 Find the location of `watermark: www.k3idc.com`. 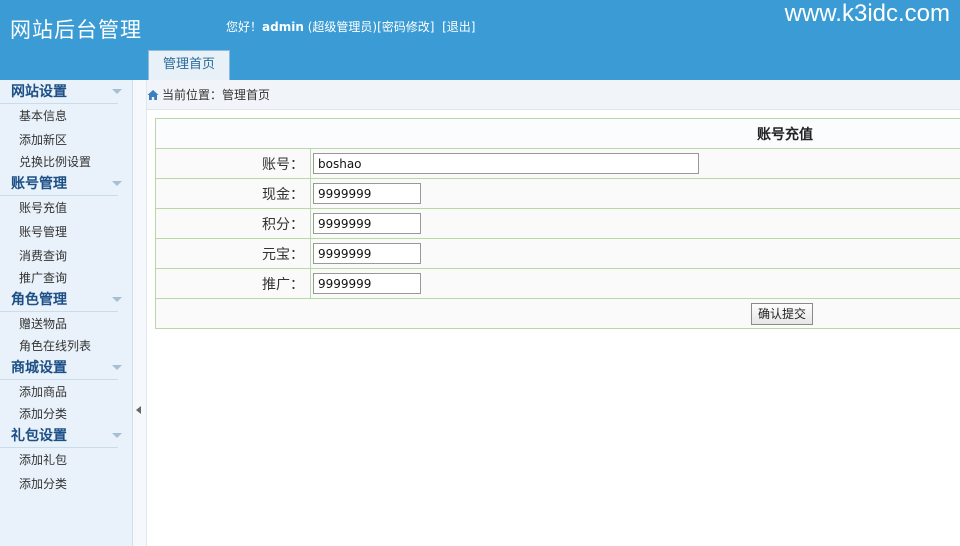

watermark: www.k3idc.com is located at coordinates (867, 13).